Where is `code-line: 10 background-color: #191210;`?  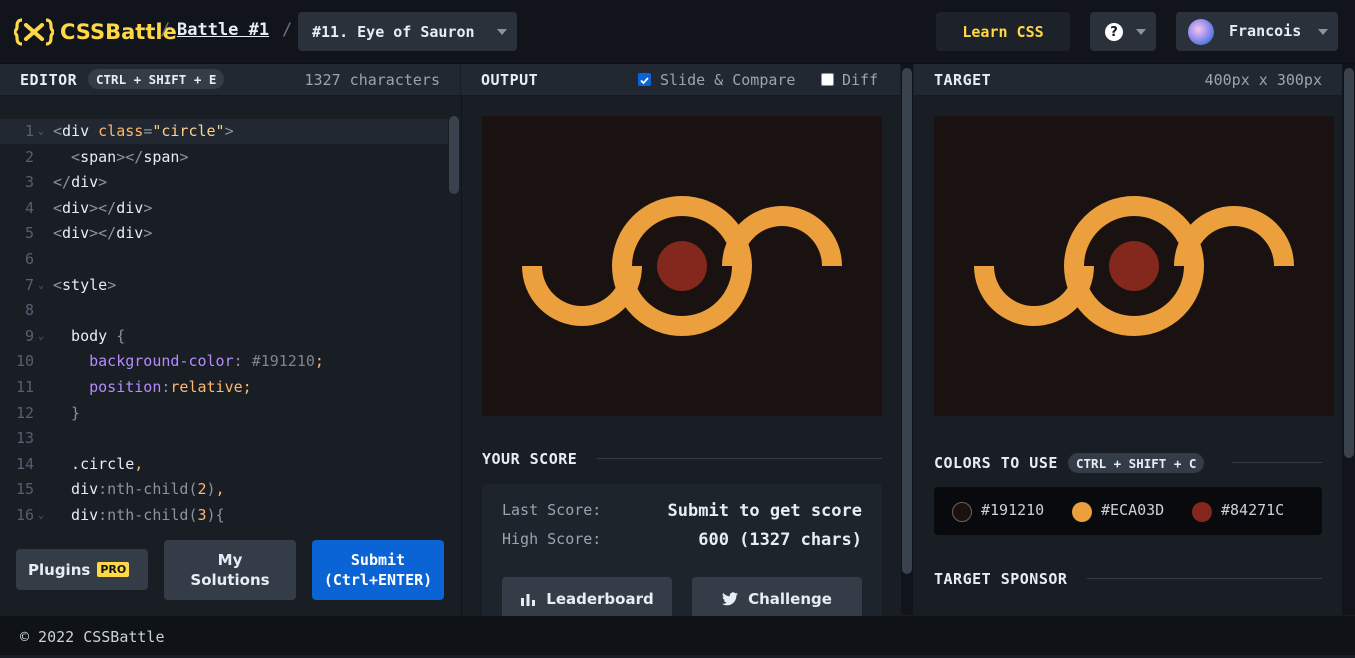
code-line: 10 background-color: #191210; is located at coordinates (224, 361).